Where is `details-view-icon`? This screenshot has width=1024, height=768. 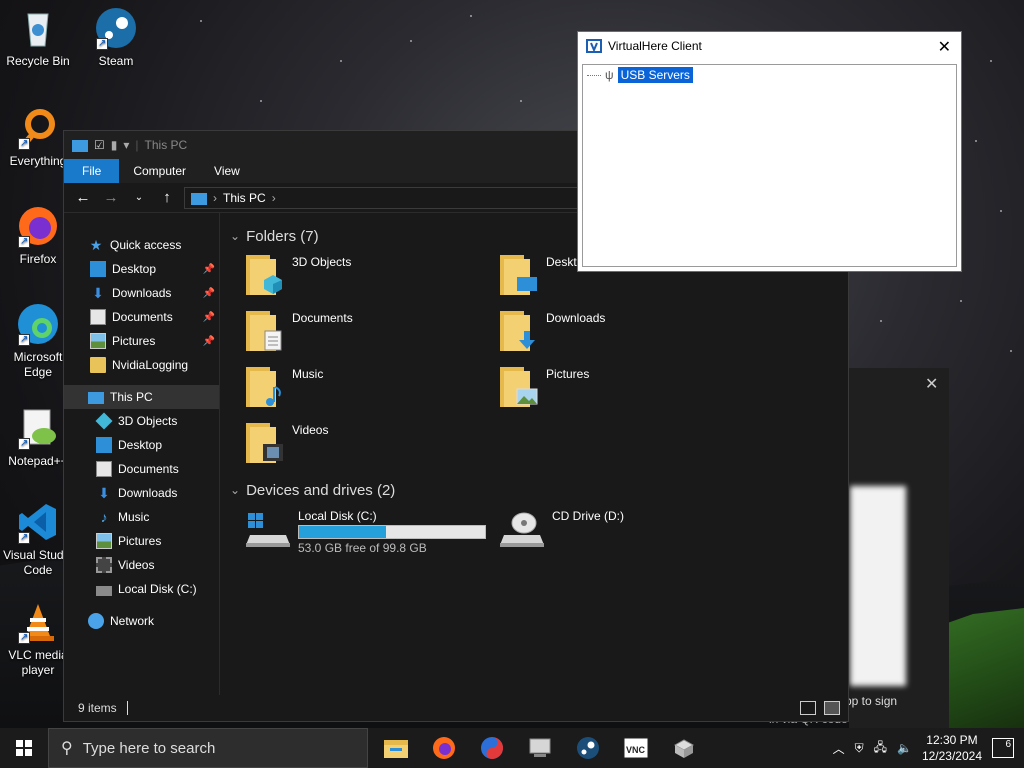 details-view-icon is located at coordinates (808, 708).